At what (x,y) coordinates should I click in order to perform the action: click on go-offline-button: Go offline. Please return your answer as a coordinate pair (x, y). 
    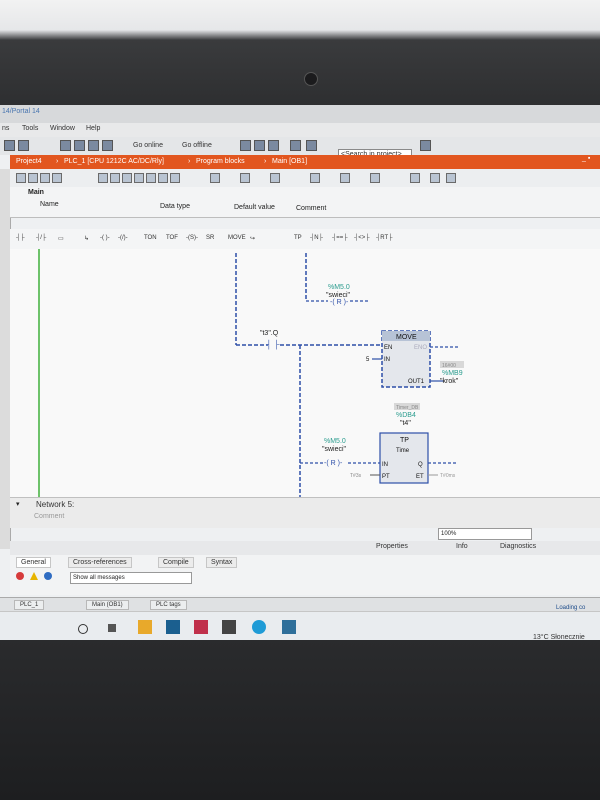
    Looking at the image, I should click on (197, 145).